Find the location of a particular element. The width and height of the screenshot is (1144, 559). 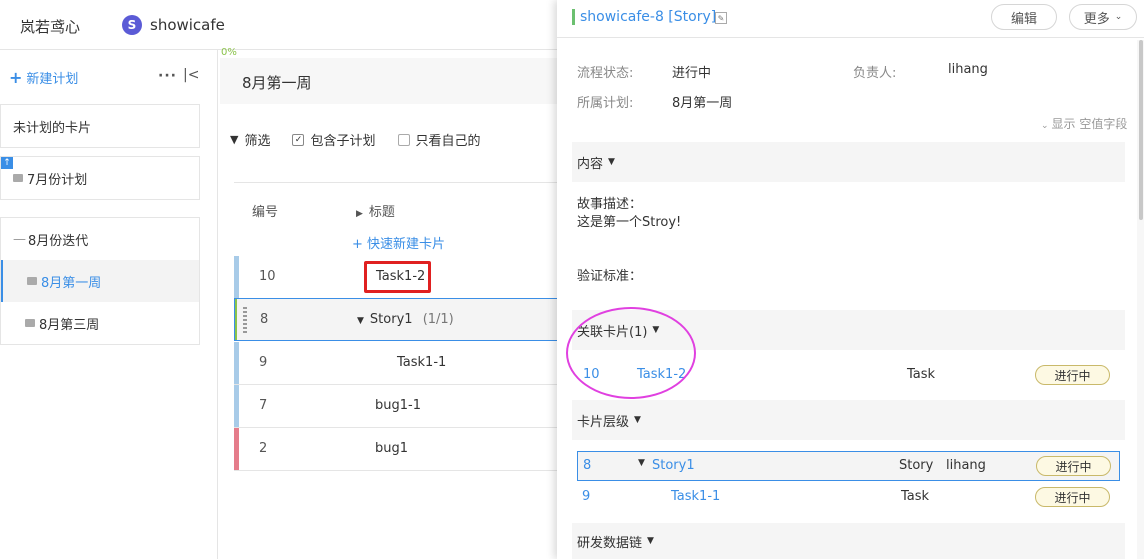

include-subplans-checkbox: ✓ 包含子计划 is located at coordinates (334, 139).